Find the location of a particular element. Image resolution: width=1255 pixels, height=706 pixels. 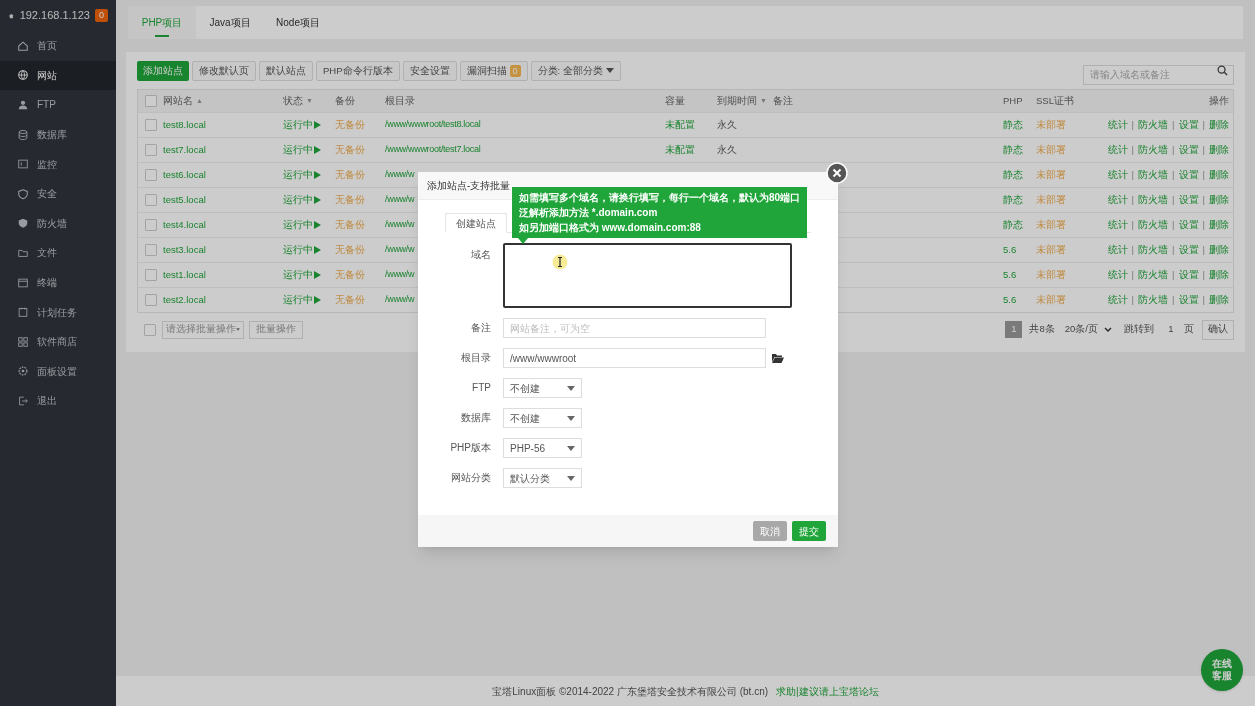

confirm-button: 确认 is located at coordinates (1218, 329).